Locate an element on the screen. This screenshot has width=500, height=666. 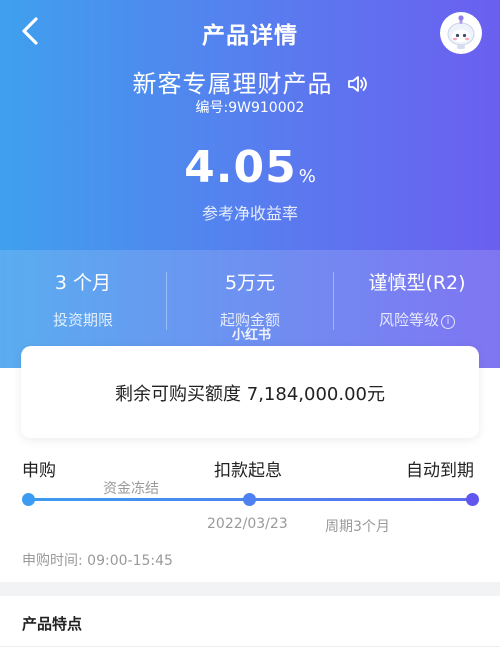
stat-term: 3 个月 投资期限 is located at coordinates (83, 299).